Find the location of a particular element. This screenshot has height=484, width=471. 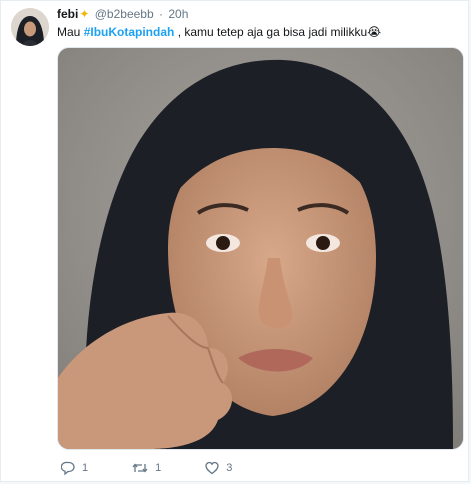

like-count: 3 is located at coordinates (229, 468).